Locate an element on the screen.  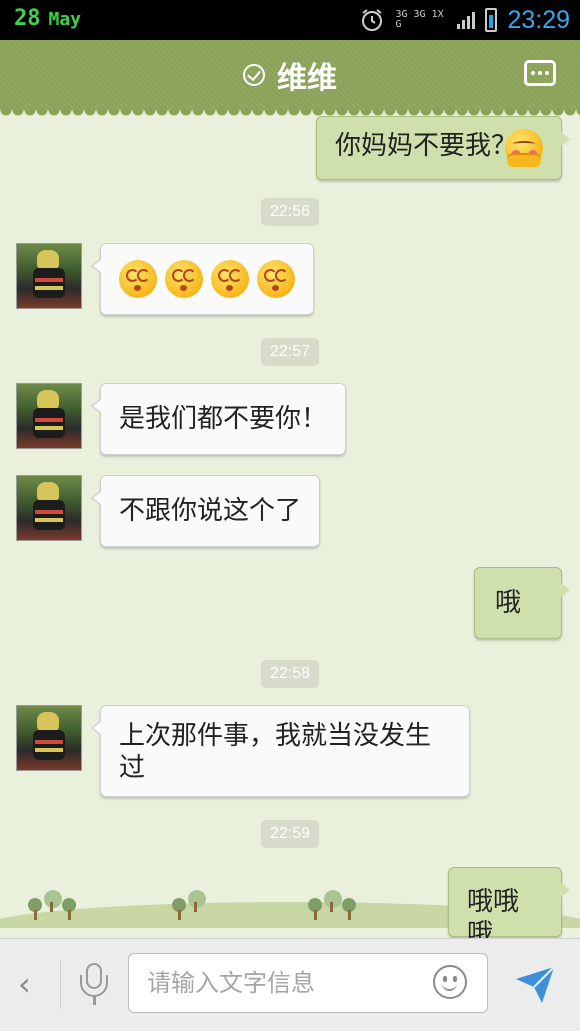
message-bubble-incoming: 不跟你说这个了 is located at coordinates (205, 511).